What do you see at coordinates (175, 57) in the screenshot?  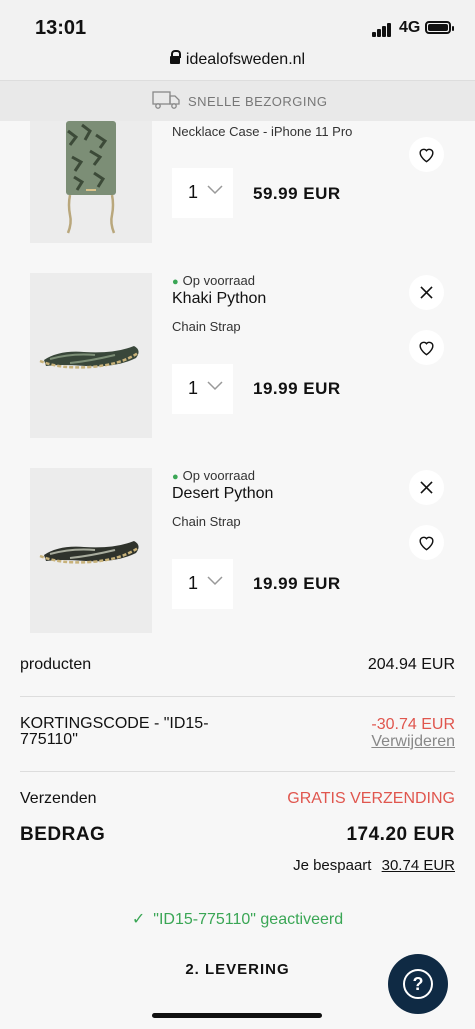 I see `lock-icon` at bounding box center [175, 57].